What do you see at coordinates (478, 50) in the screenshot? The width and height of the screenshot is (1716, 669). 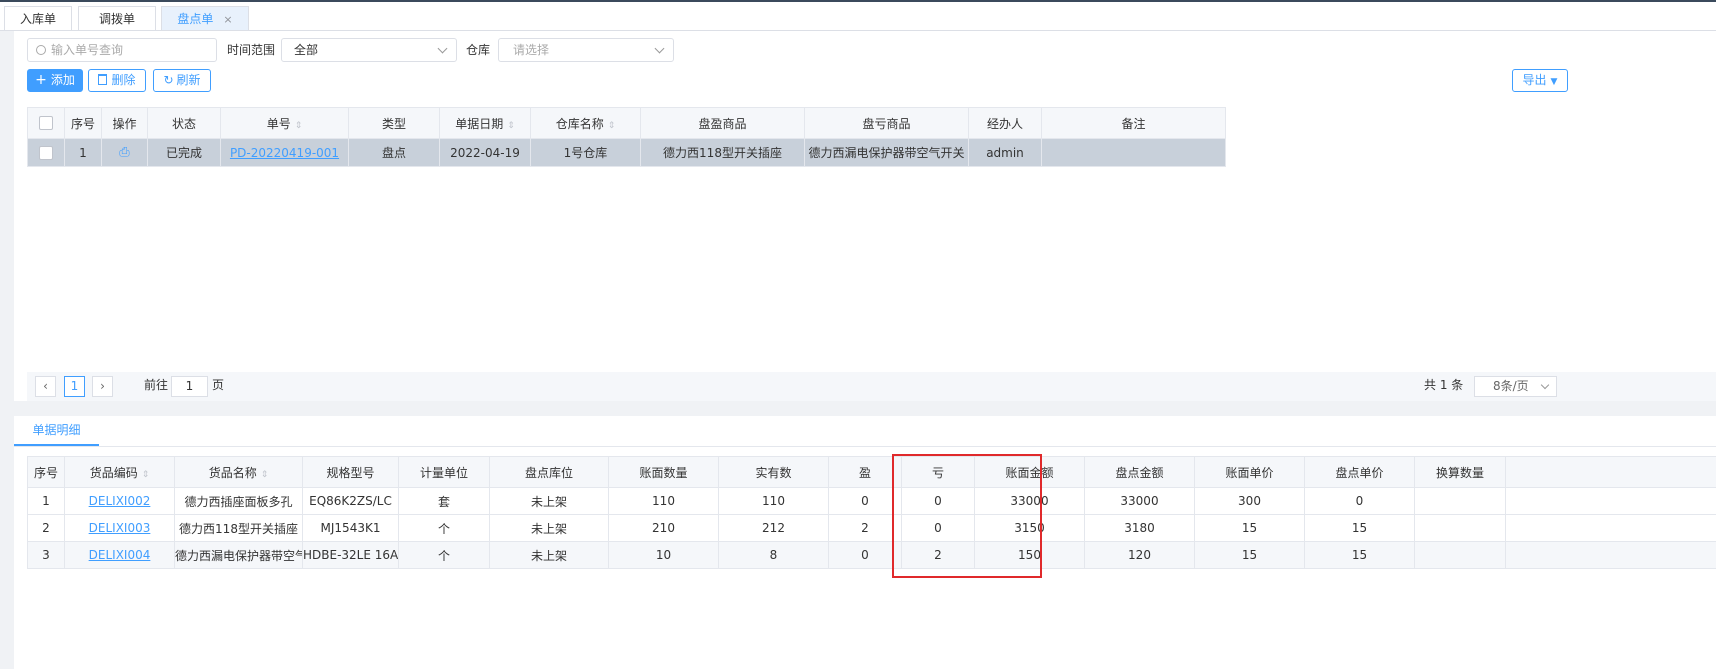 I see `warehouse-label: 仓库` at bounding box center [478, 50].